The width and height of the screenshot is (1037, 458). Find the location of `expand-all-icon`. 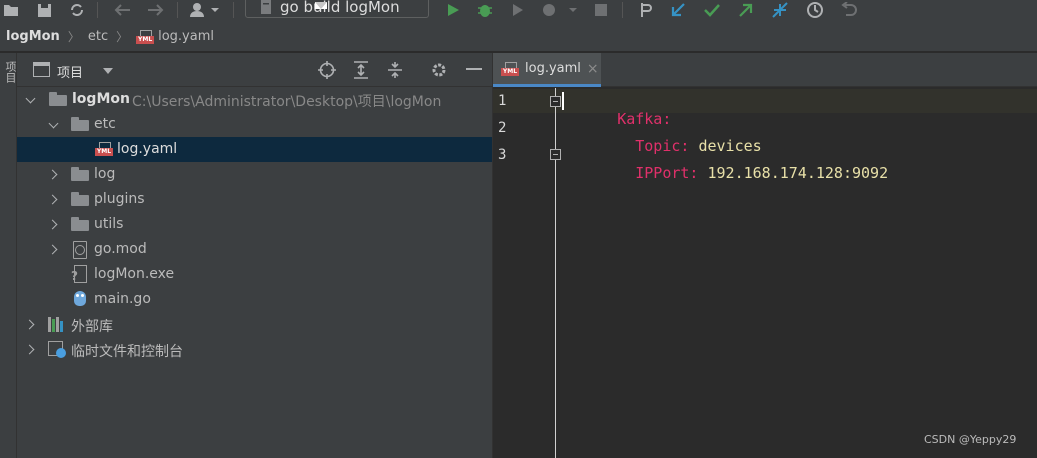

expand-all-icon is located at coordinates (361, 70).